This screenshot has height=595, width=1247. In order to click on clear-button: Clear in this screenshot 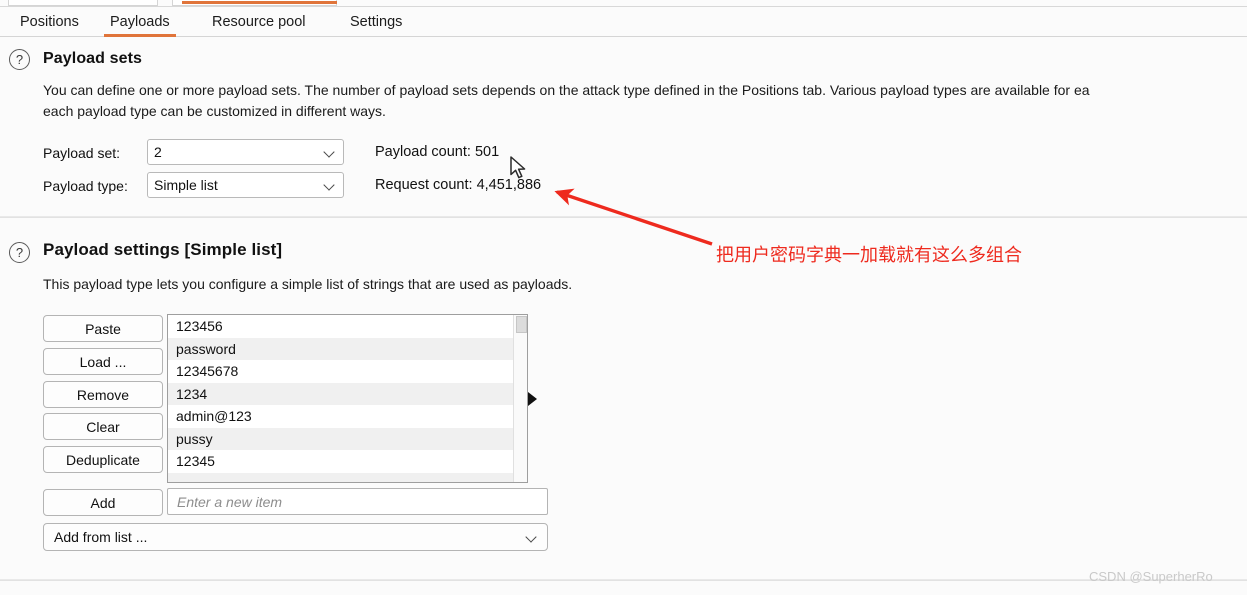, I will do `click(103, 426)`.